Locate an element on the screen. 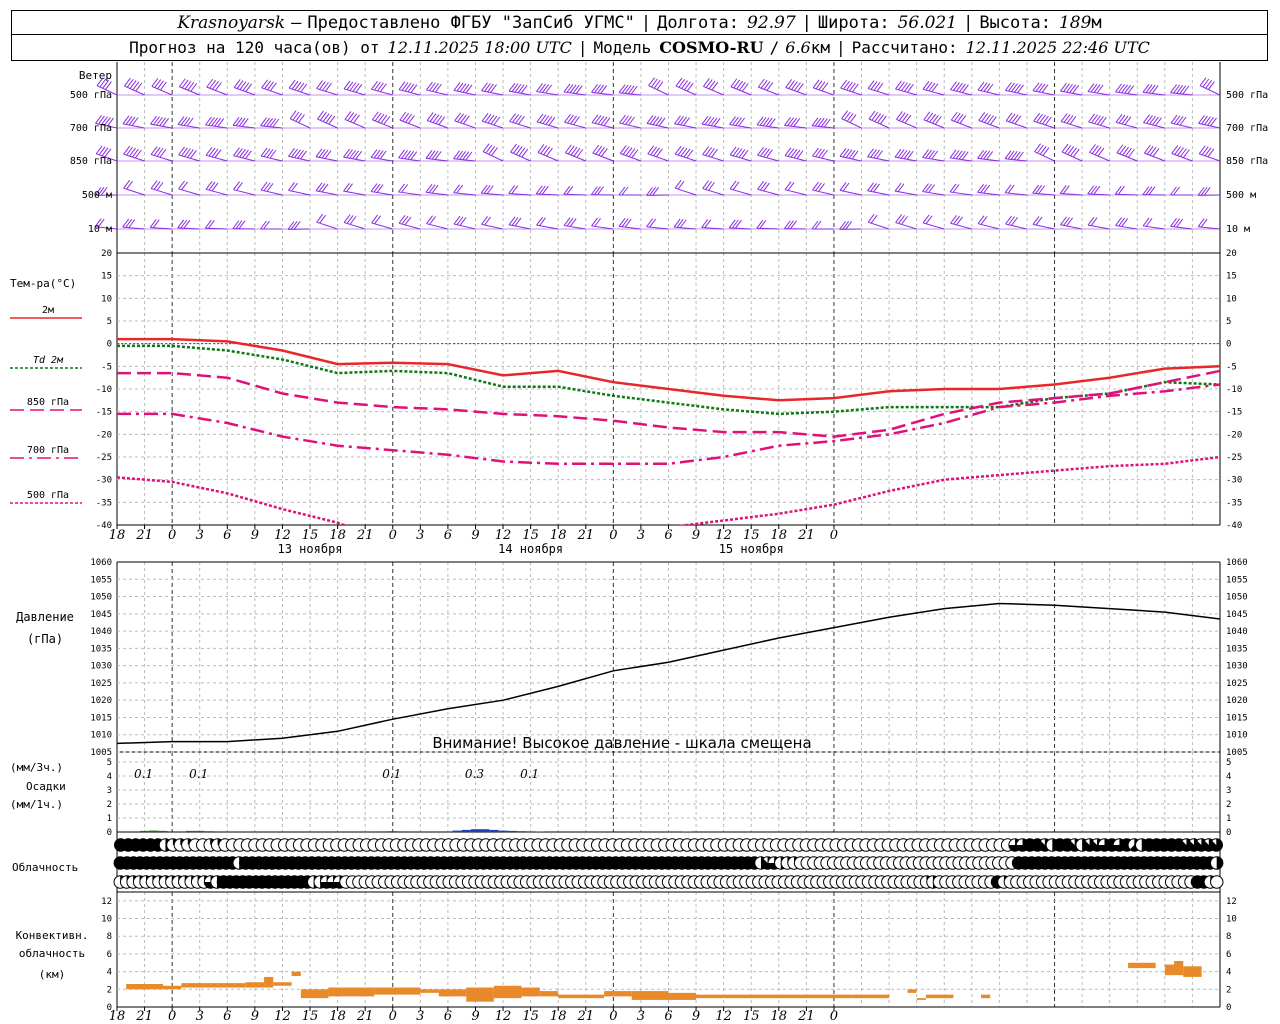 Image resolution: width=1280 pixels, height=1024 pixels. temp-tick-label-left: -25 is located at coordinates (104, 458).